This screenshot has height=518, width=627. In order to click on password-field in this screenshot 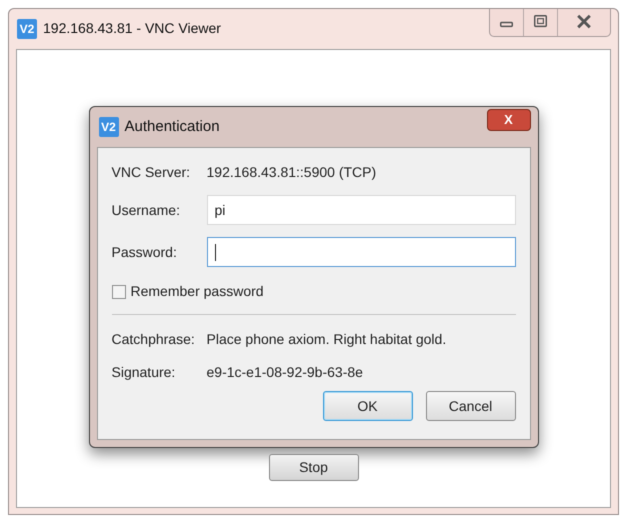, I will do `click(361, 252)`.